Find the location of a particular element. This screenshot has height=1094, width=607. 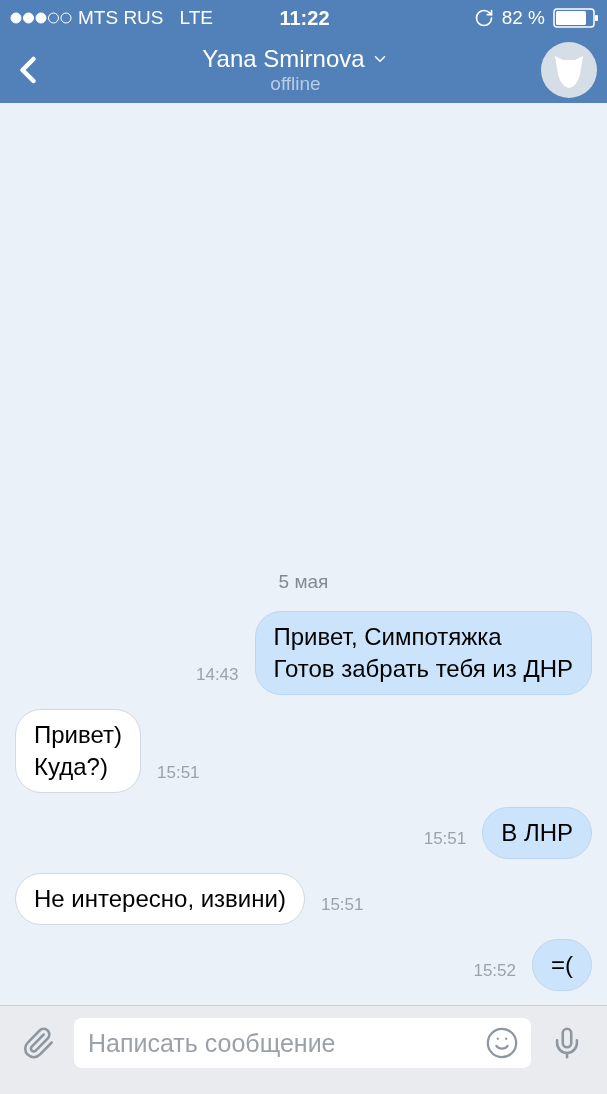

network-type: LTE is located at coordinates (196, 18).